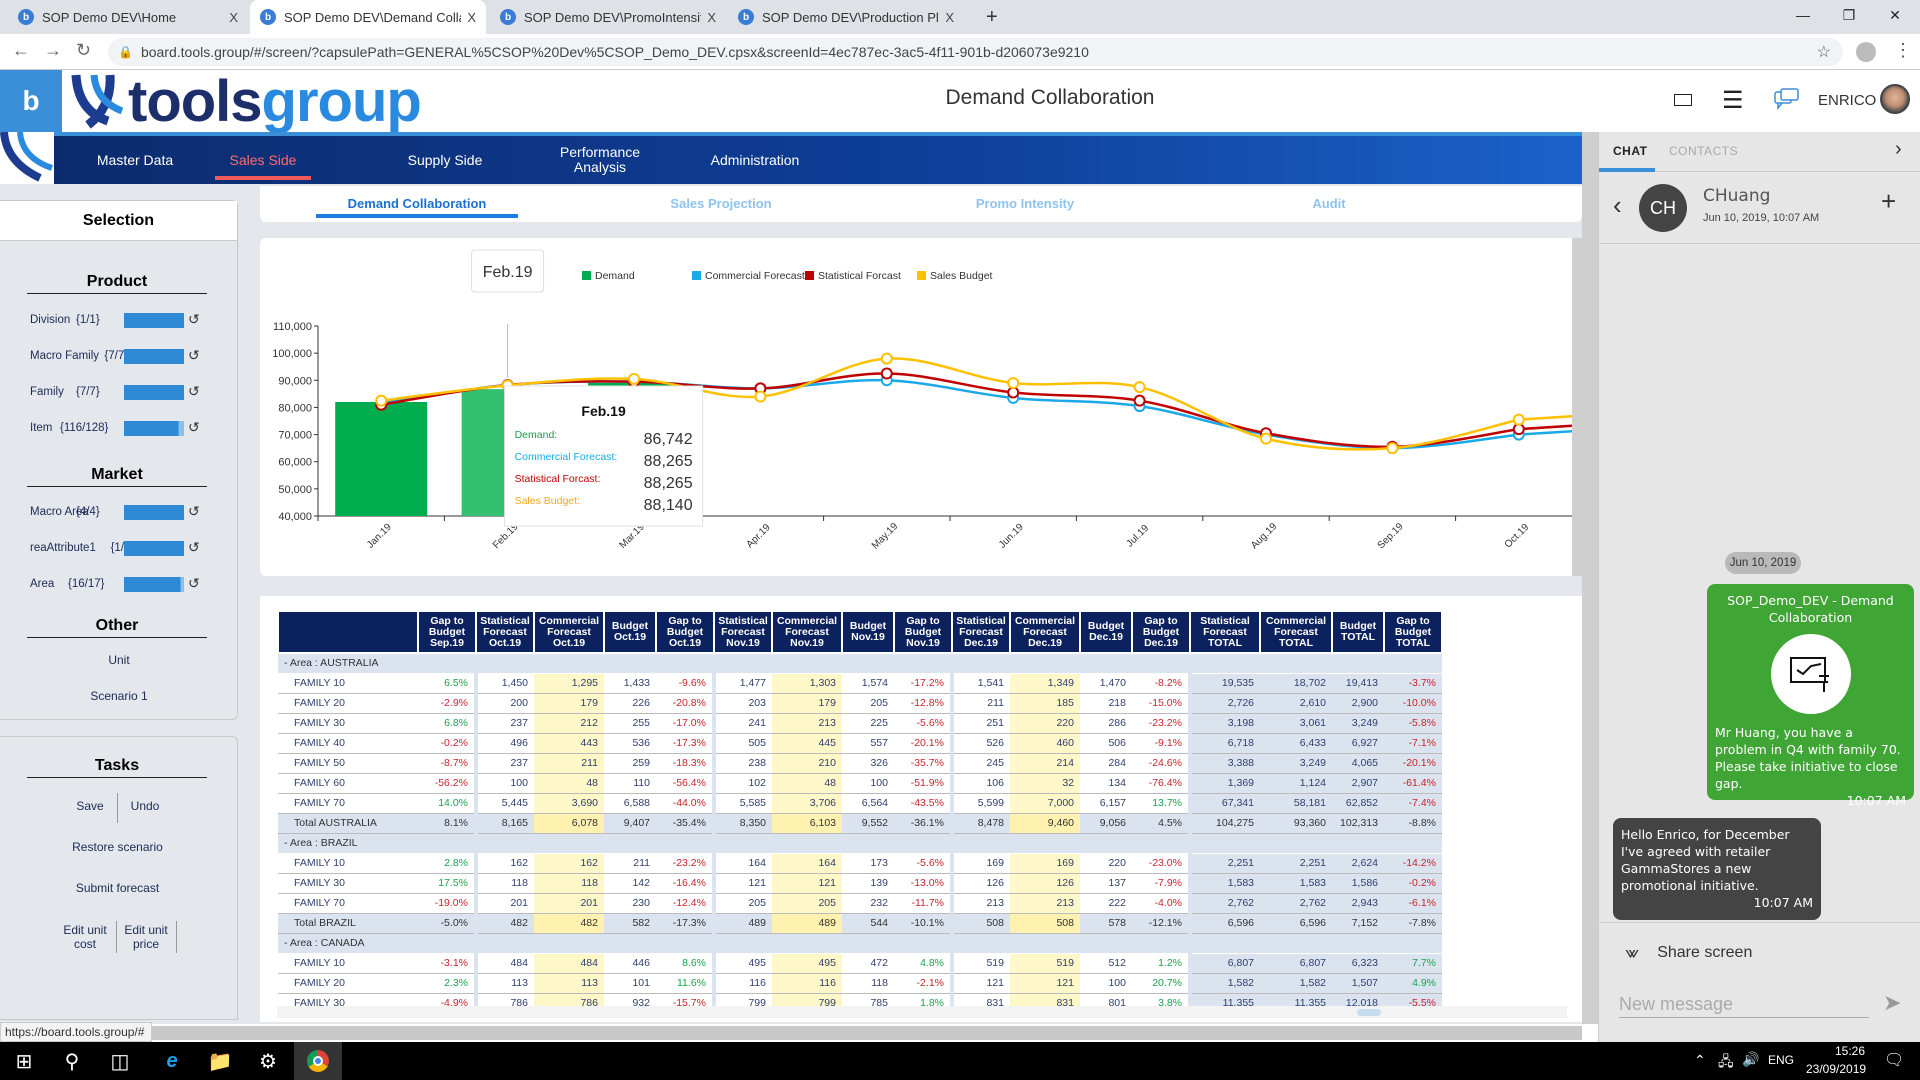  Describe the element at coordinates (981, 632) in the screenshot. I see `column-header: Statistical Forecast Dec.19` at that location.